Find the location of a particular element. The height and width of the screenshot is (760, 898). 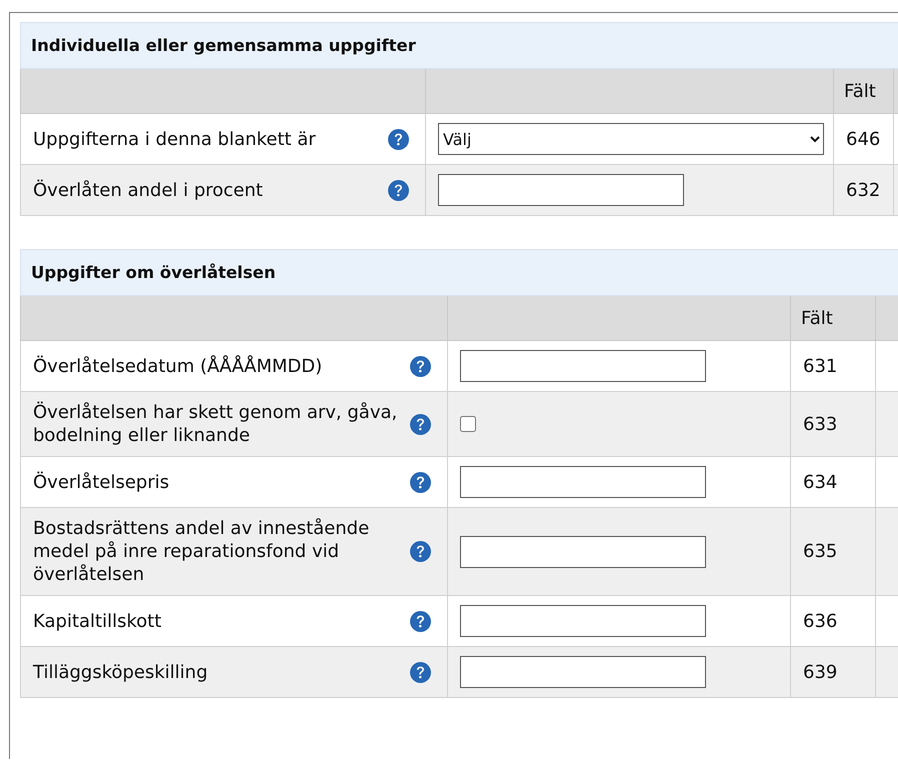

field-number: 634 is located at coordinates (833, 482).